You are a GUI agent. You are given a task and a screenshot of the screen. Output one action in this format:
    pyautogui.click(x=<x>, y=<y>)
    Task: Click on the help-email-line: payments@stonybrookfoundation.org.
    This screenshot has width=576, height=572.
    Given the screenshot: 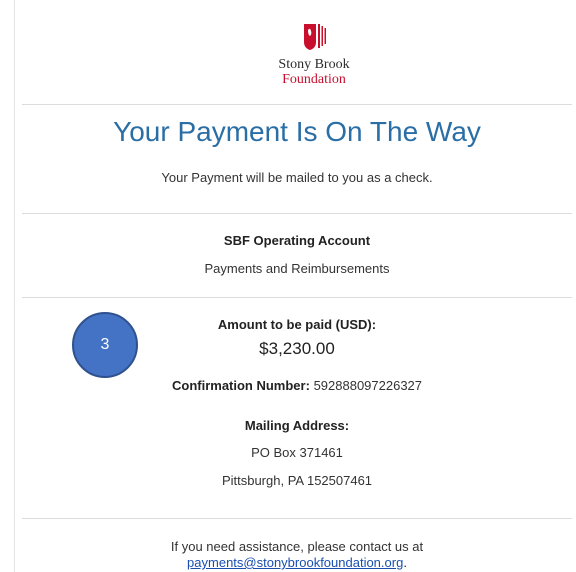 What is the action you would take?
    pyautogui.click(x=297, y=563)
    